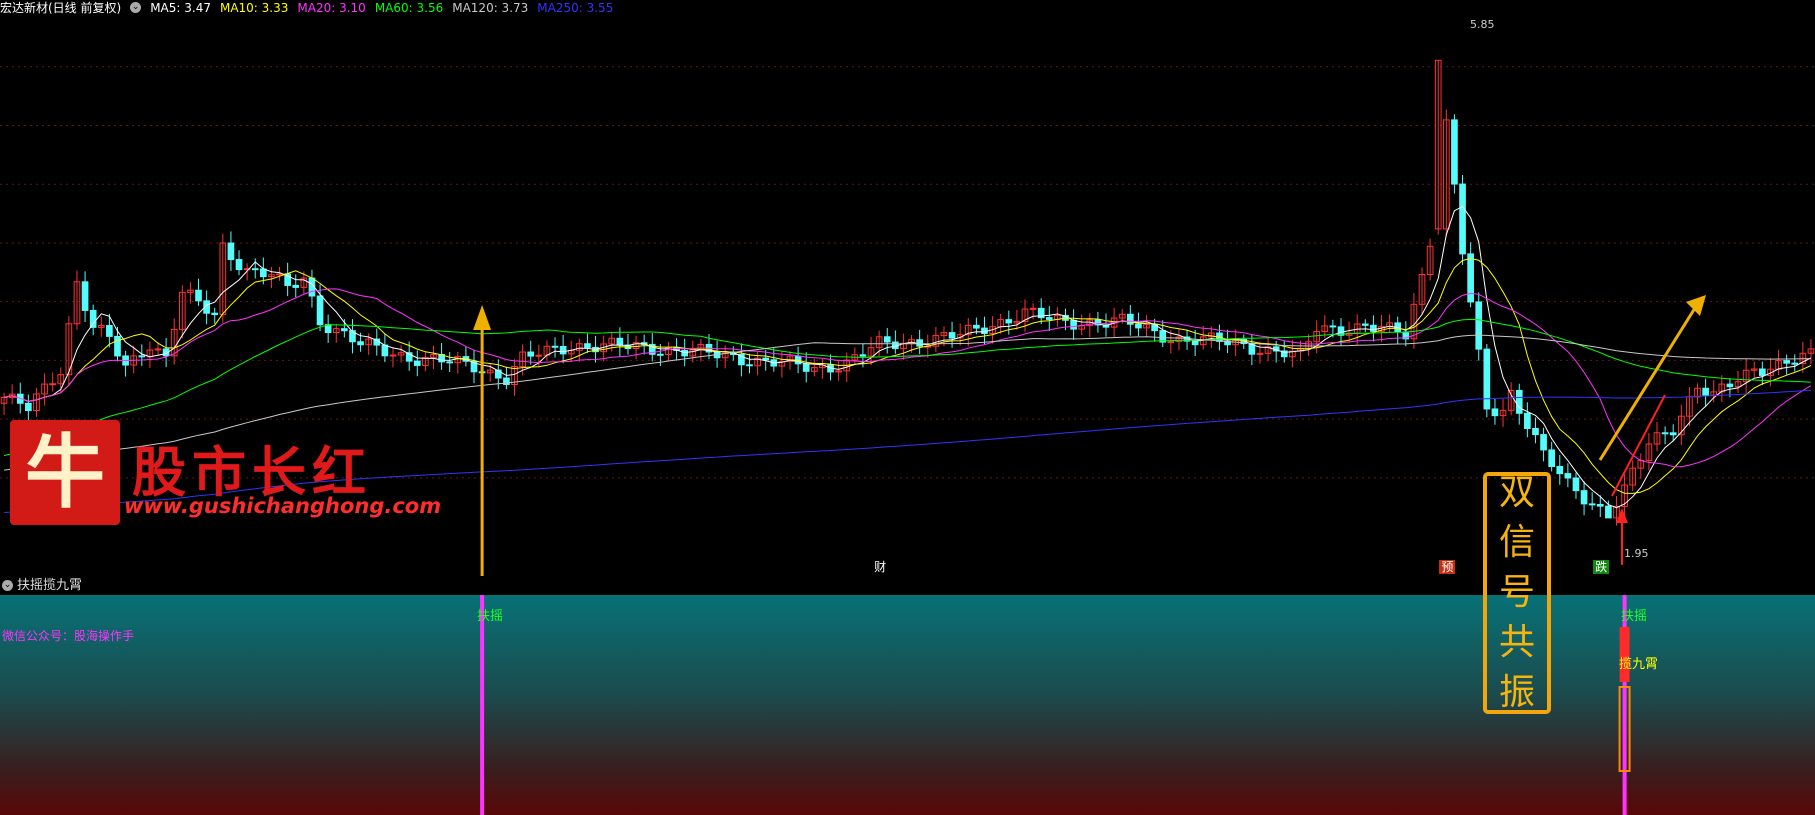 Image resolution: width=1815 pixels, height=815 pixels. Describe the element at coordinates (1636, 553) in the screenshot. I see `low-price-label: 1.95` at that location.